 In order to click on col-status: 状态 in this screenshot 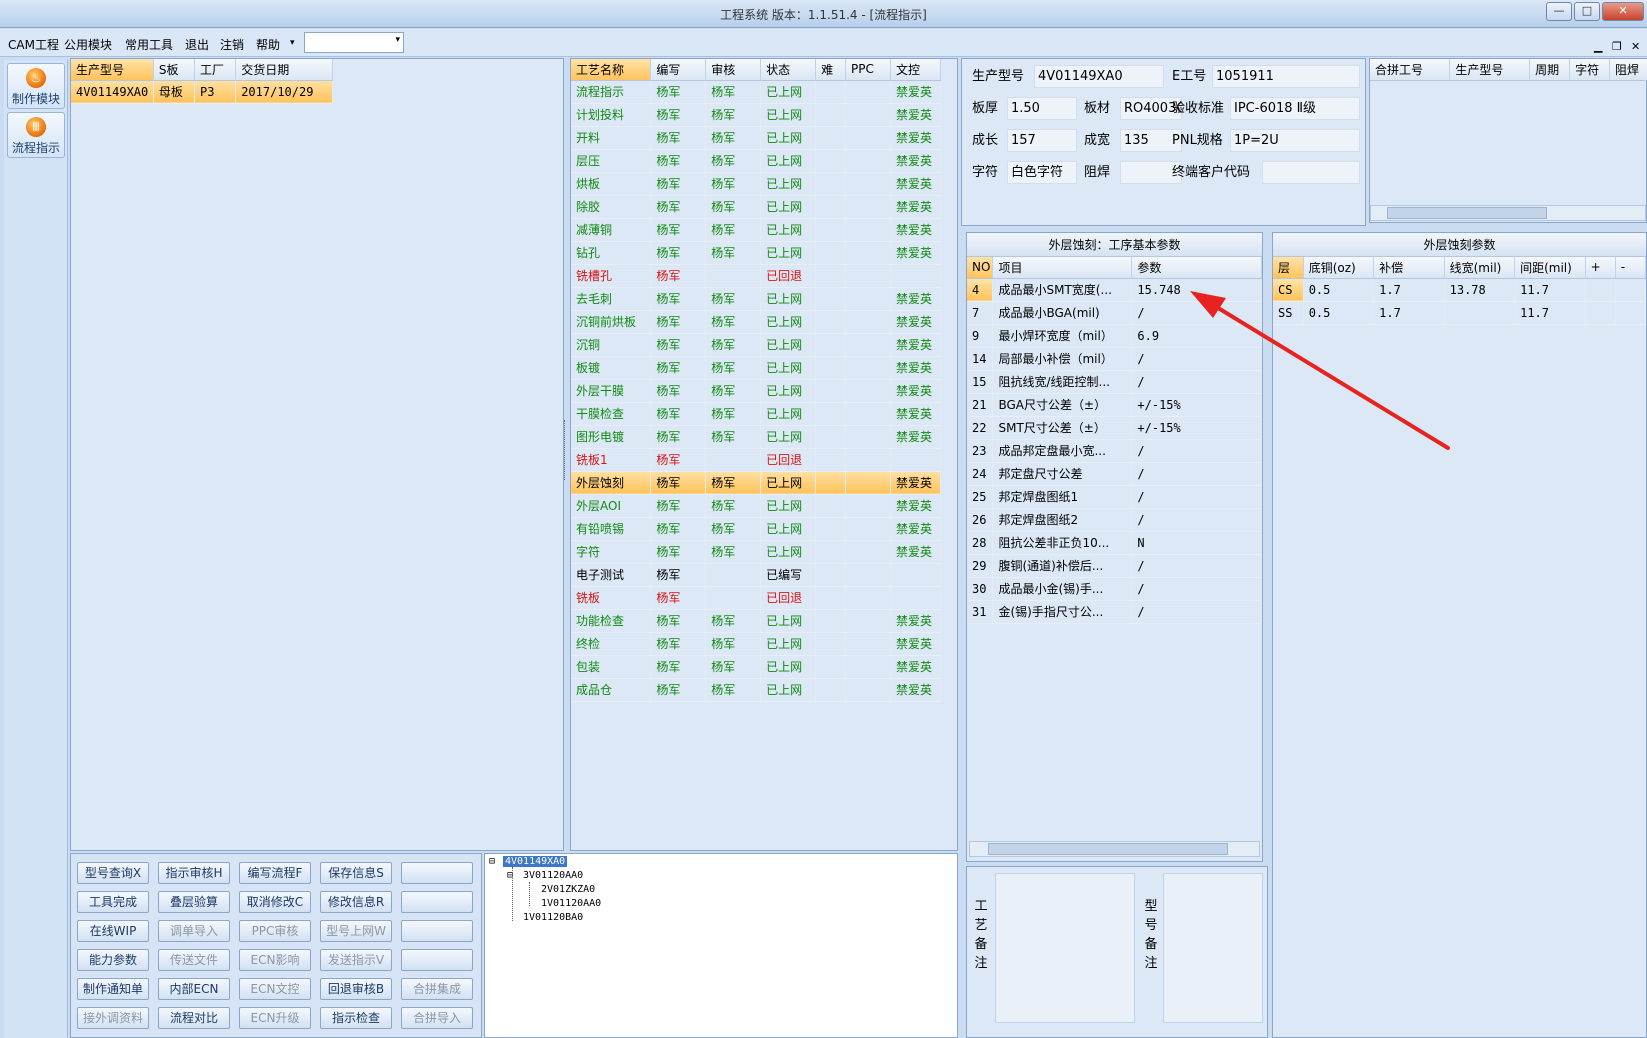, I will do `click(788, 70)`.